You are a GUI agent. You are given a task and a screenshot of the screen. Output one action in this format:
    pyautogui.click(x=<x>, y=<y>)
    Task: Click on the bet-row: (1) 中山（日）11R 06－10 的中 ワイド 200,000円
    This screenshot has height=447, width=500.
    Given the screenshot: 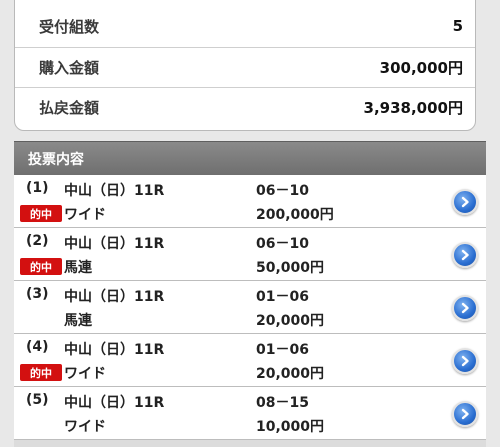 What is the action you would take?
    pyautogui.click(x=250, y=201)
    